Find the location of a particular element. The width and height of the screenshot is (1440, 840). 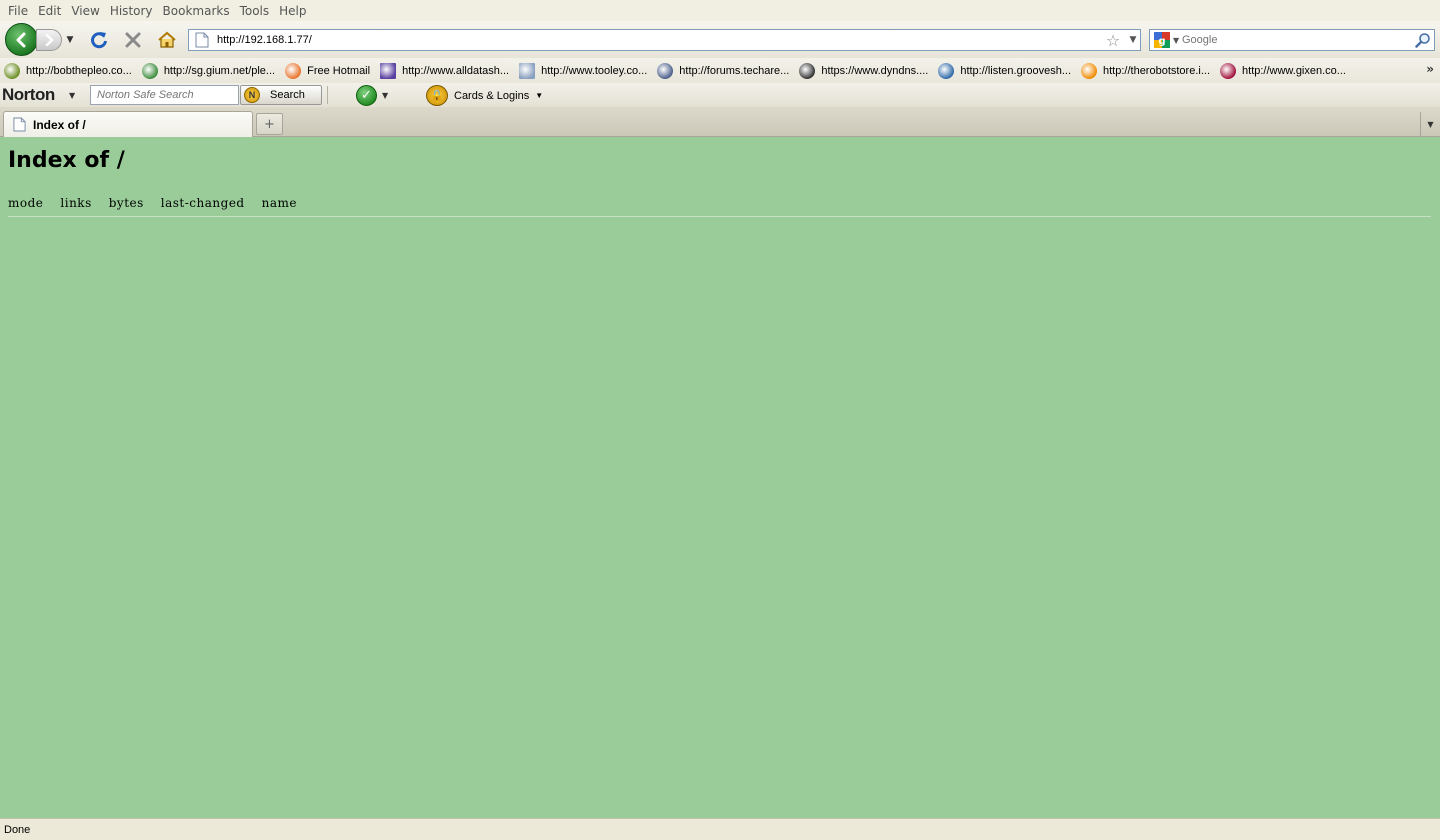

listing-header: mode links bytes last-changed name is located at coordinates (720, 203).